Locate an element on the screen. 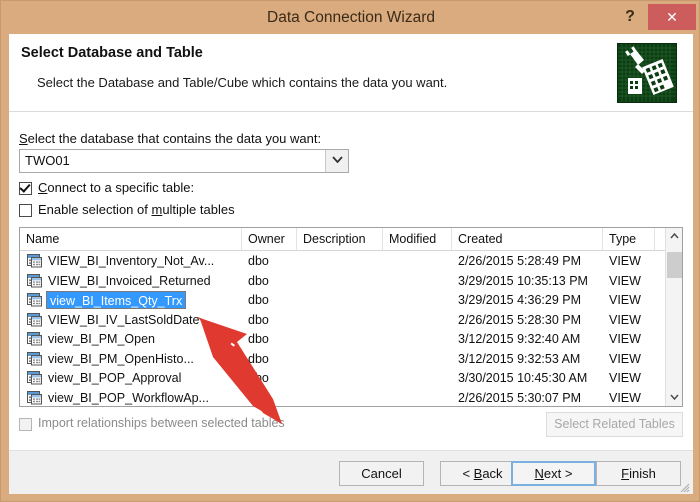  table-row-name: VIEW_BI_Invoiced_Returned is located at coordinates (129, 280).